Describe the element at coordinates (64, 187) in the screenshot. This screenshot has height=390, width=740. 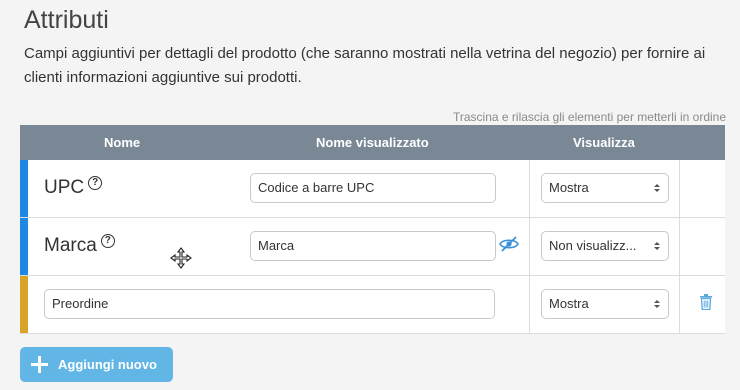
I see `attribute-name-label: UPC` at that location.